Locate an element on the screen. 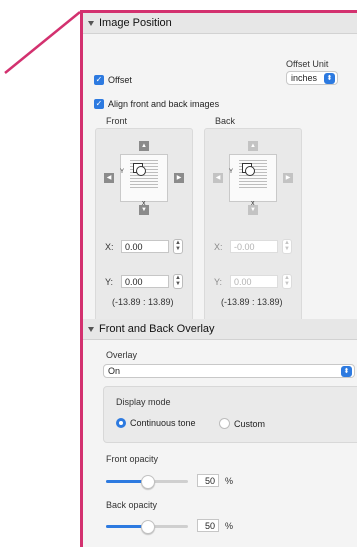  custom-label: Custom is located at coordinates (250, 423).